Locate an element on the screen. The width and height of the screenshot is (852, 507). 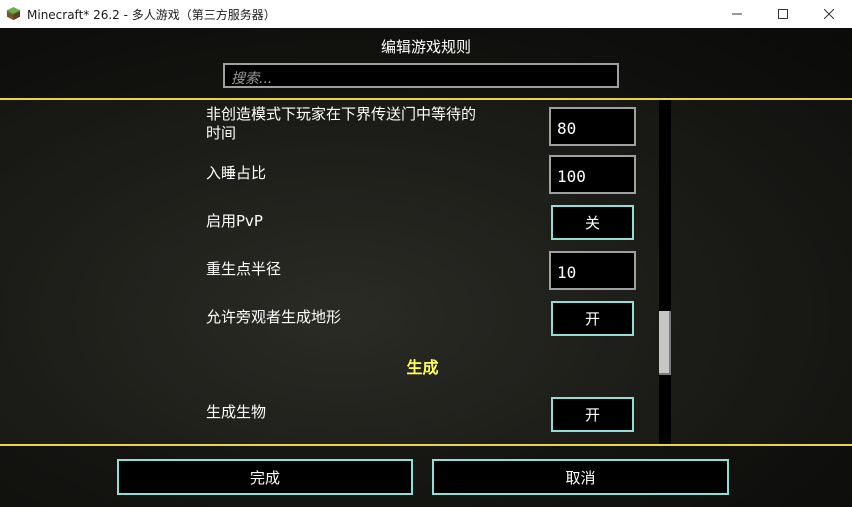
maximize-icon is located at coordinates (783, 14).